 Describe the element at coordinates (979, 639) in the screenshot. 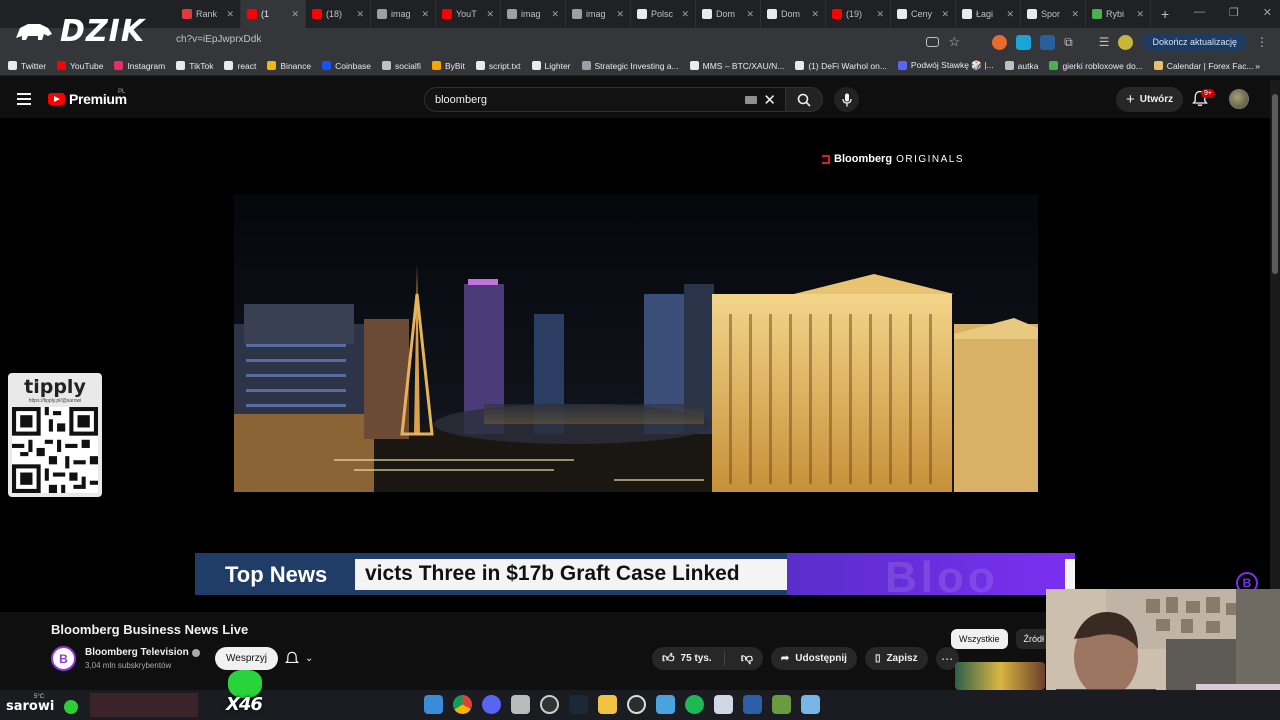

I see `chip-all: Wszystkie` at that location.